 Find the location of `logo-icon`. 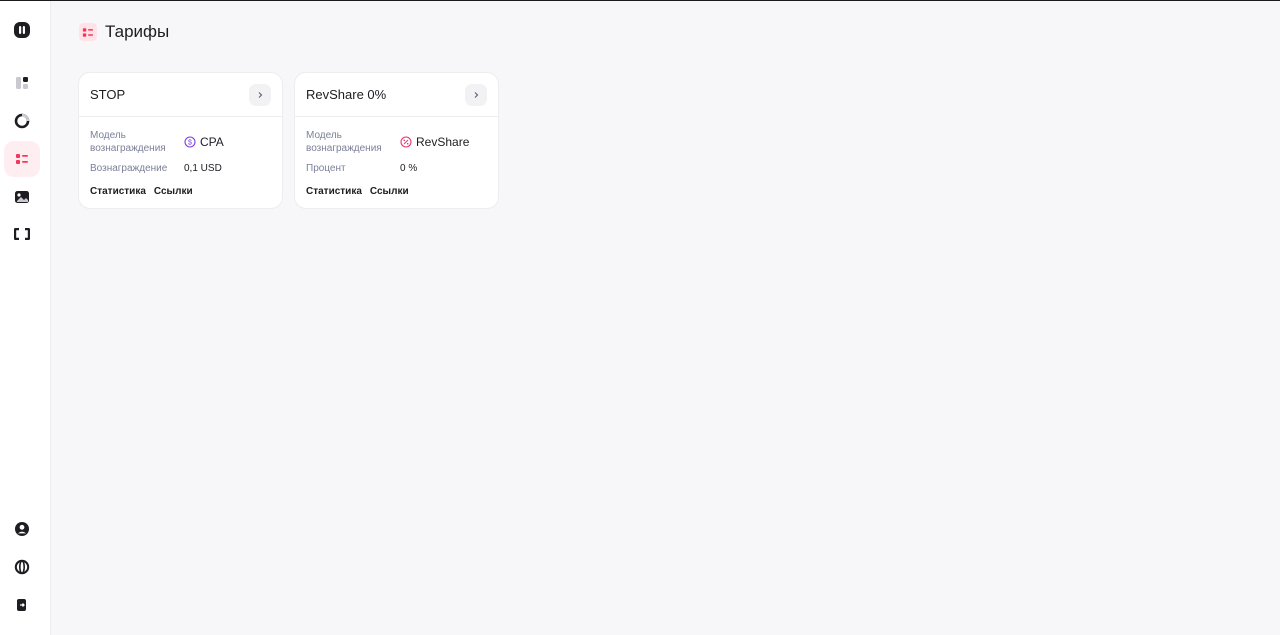

logo-icon is located at coordinates (22, 30).